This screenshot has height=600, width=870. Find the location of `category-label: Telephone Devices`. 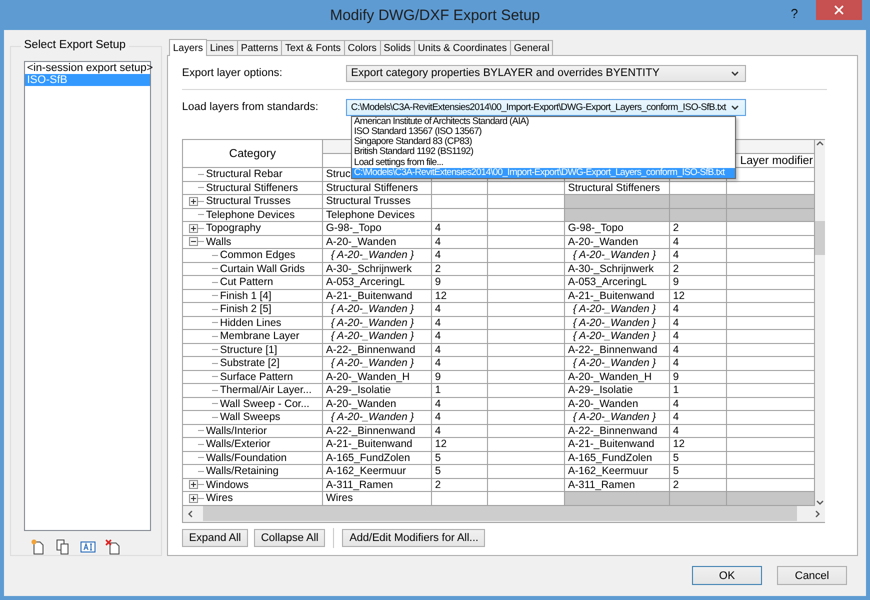

category-label: Telephone Devices is located at coordinates (250, 214).